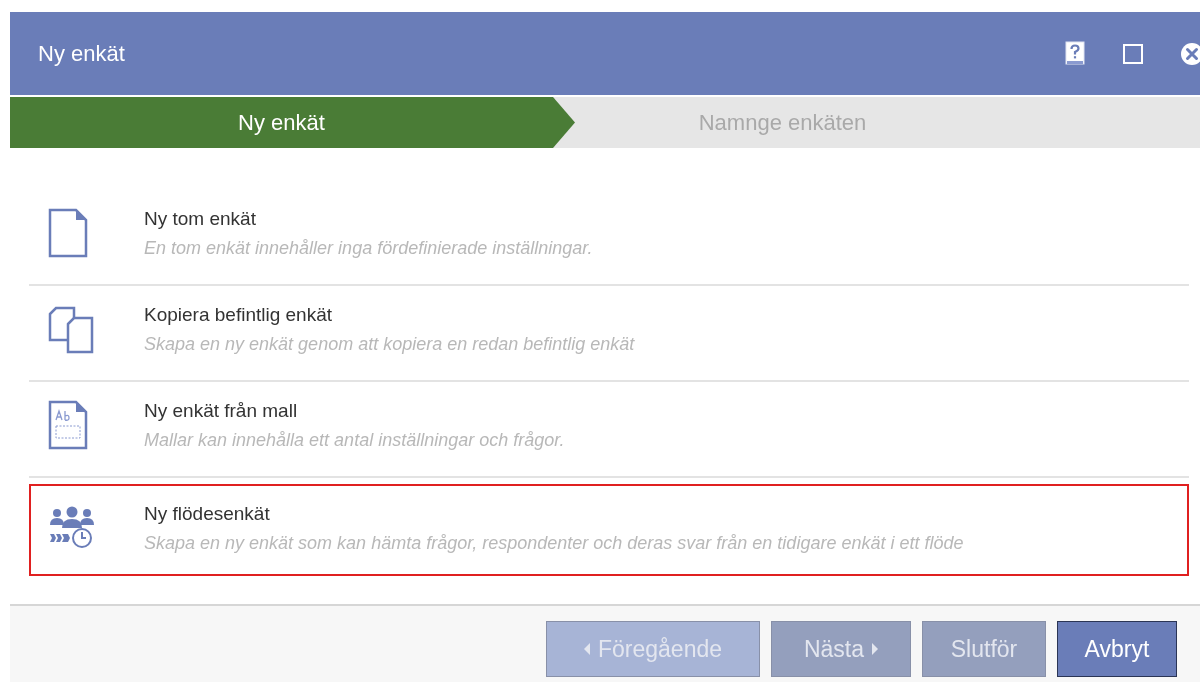 This screenshot has height=682, width=1200. I want to click on option-item: Ny flödesenkät Skapa en ny enkät som kan hämta frågor, respondenter och deras svar från en tidigare enkät i ett flöde, so click(609, 530).